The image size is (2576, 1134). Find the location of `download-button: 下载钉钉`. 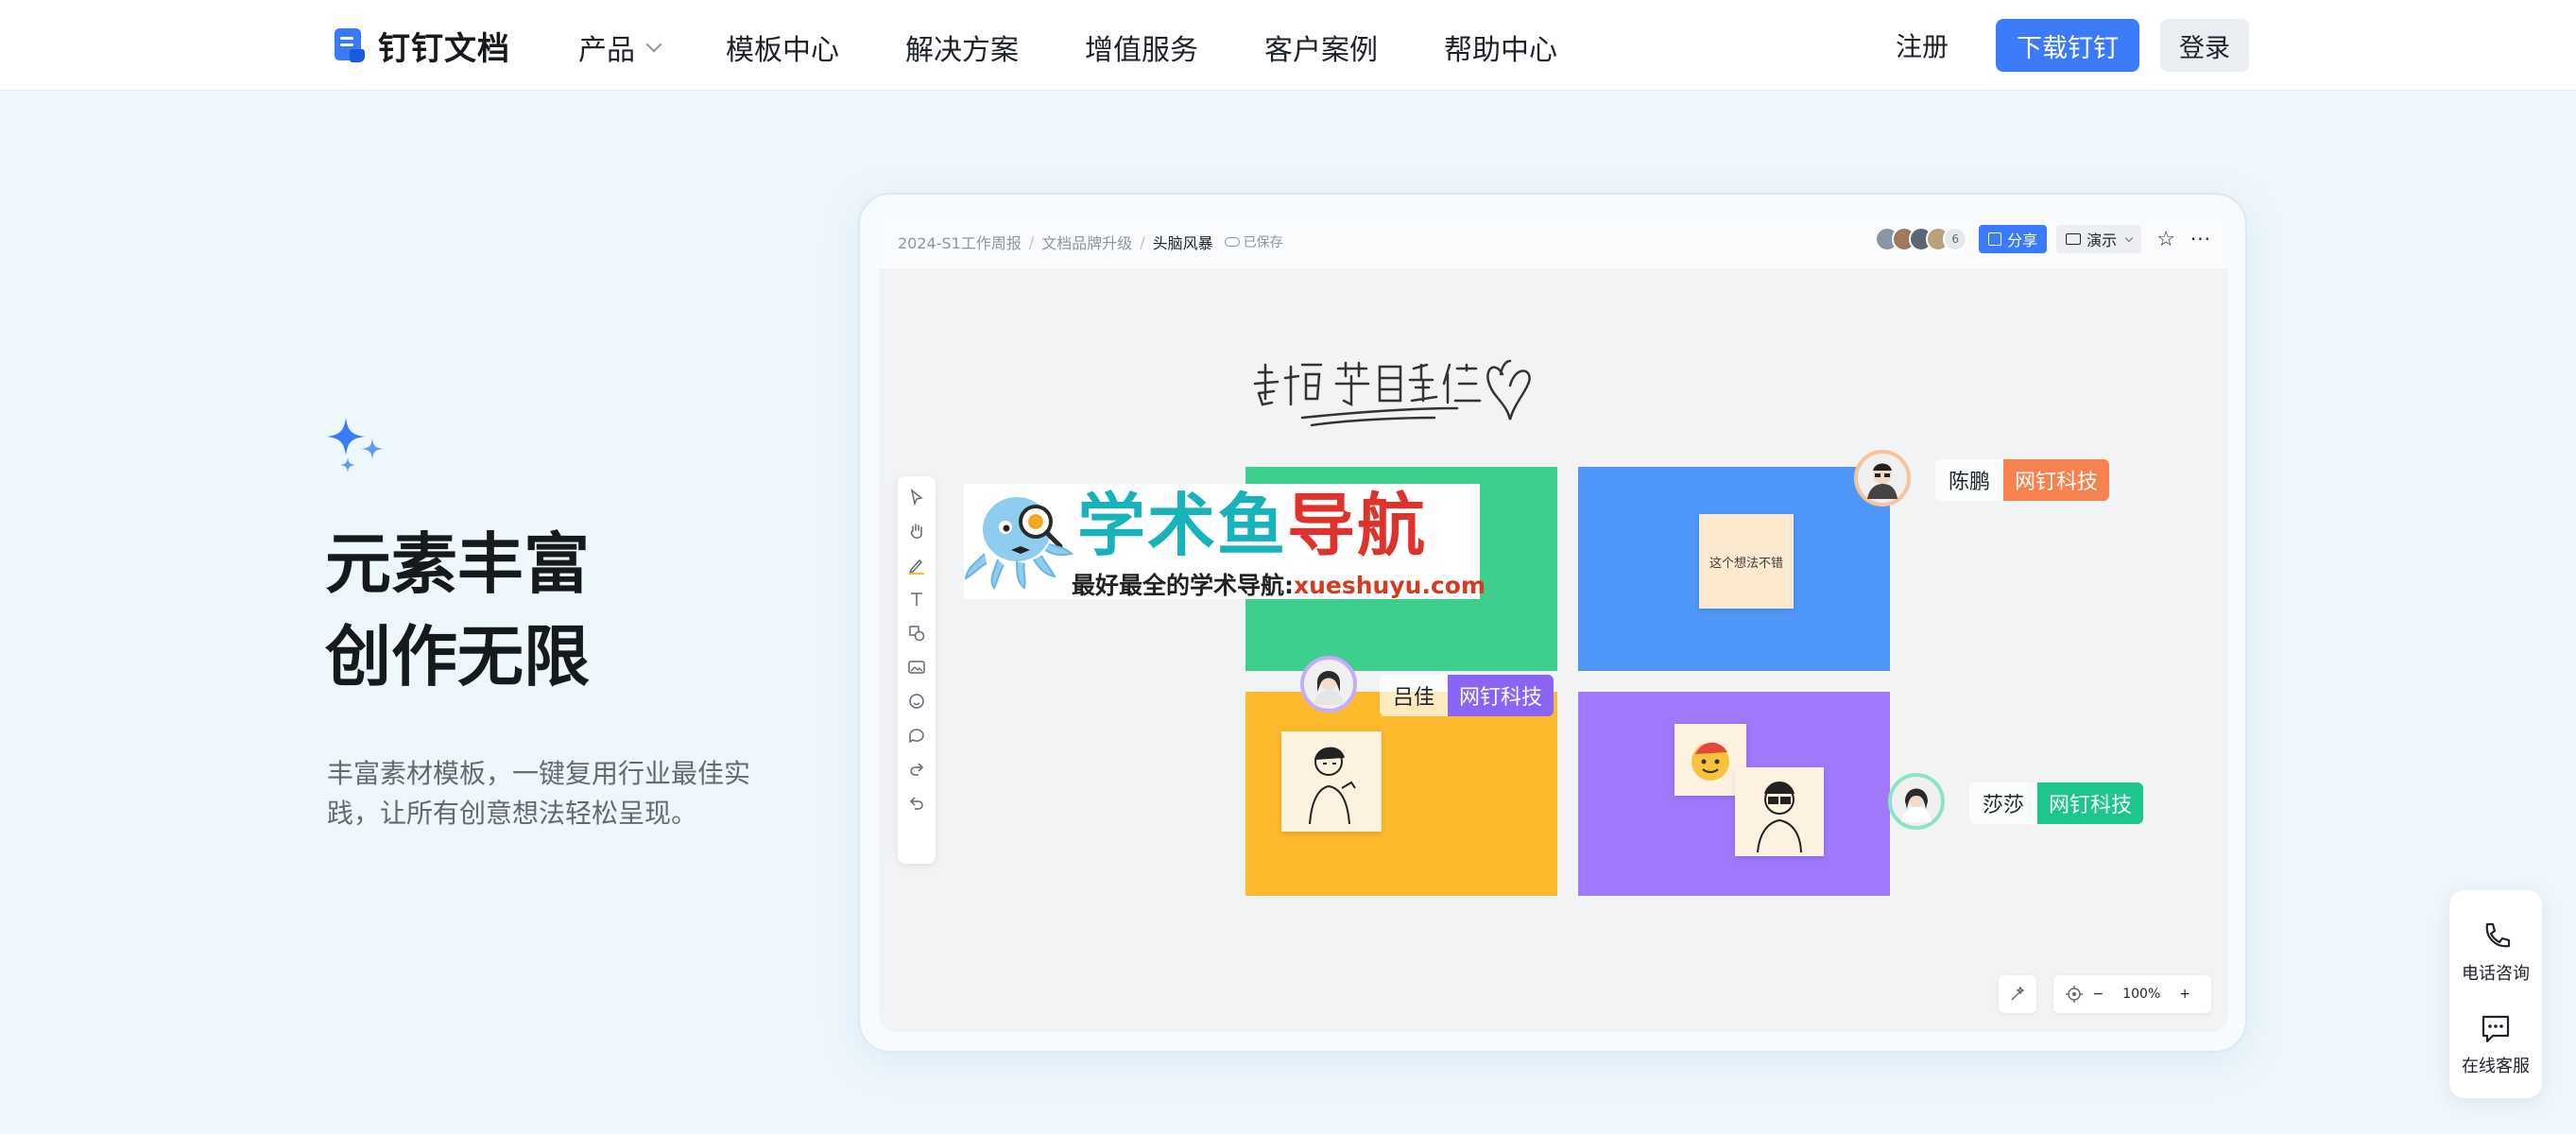

download-button: 下载钉钉 is located at coordinates (2067, 45).